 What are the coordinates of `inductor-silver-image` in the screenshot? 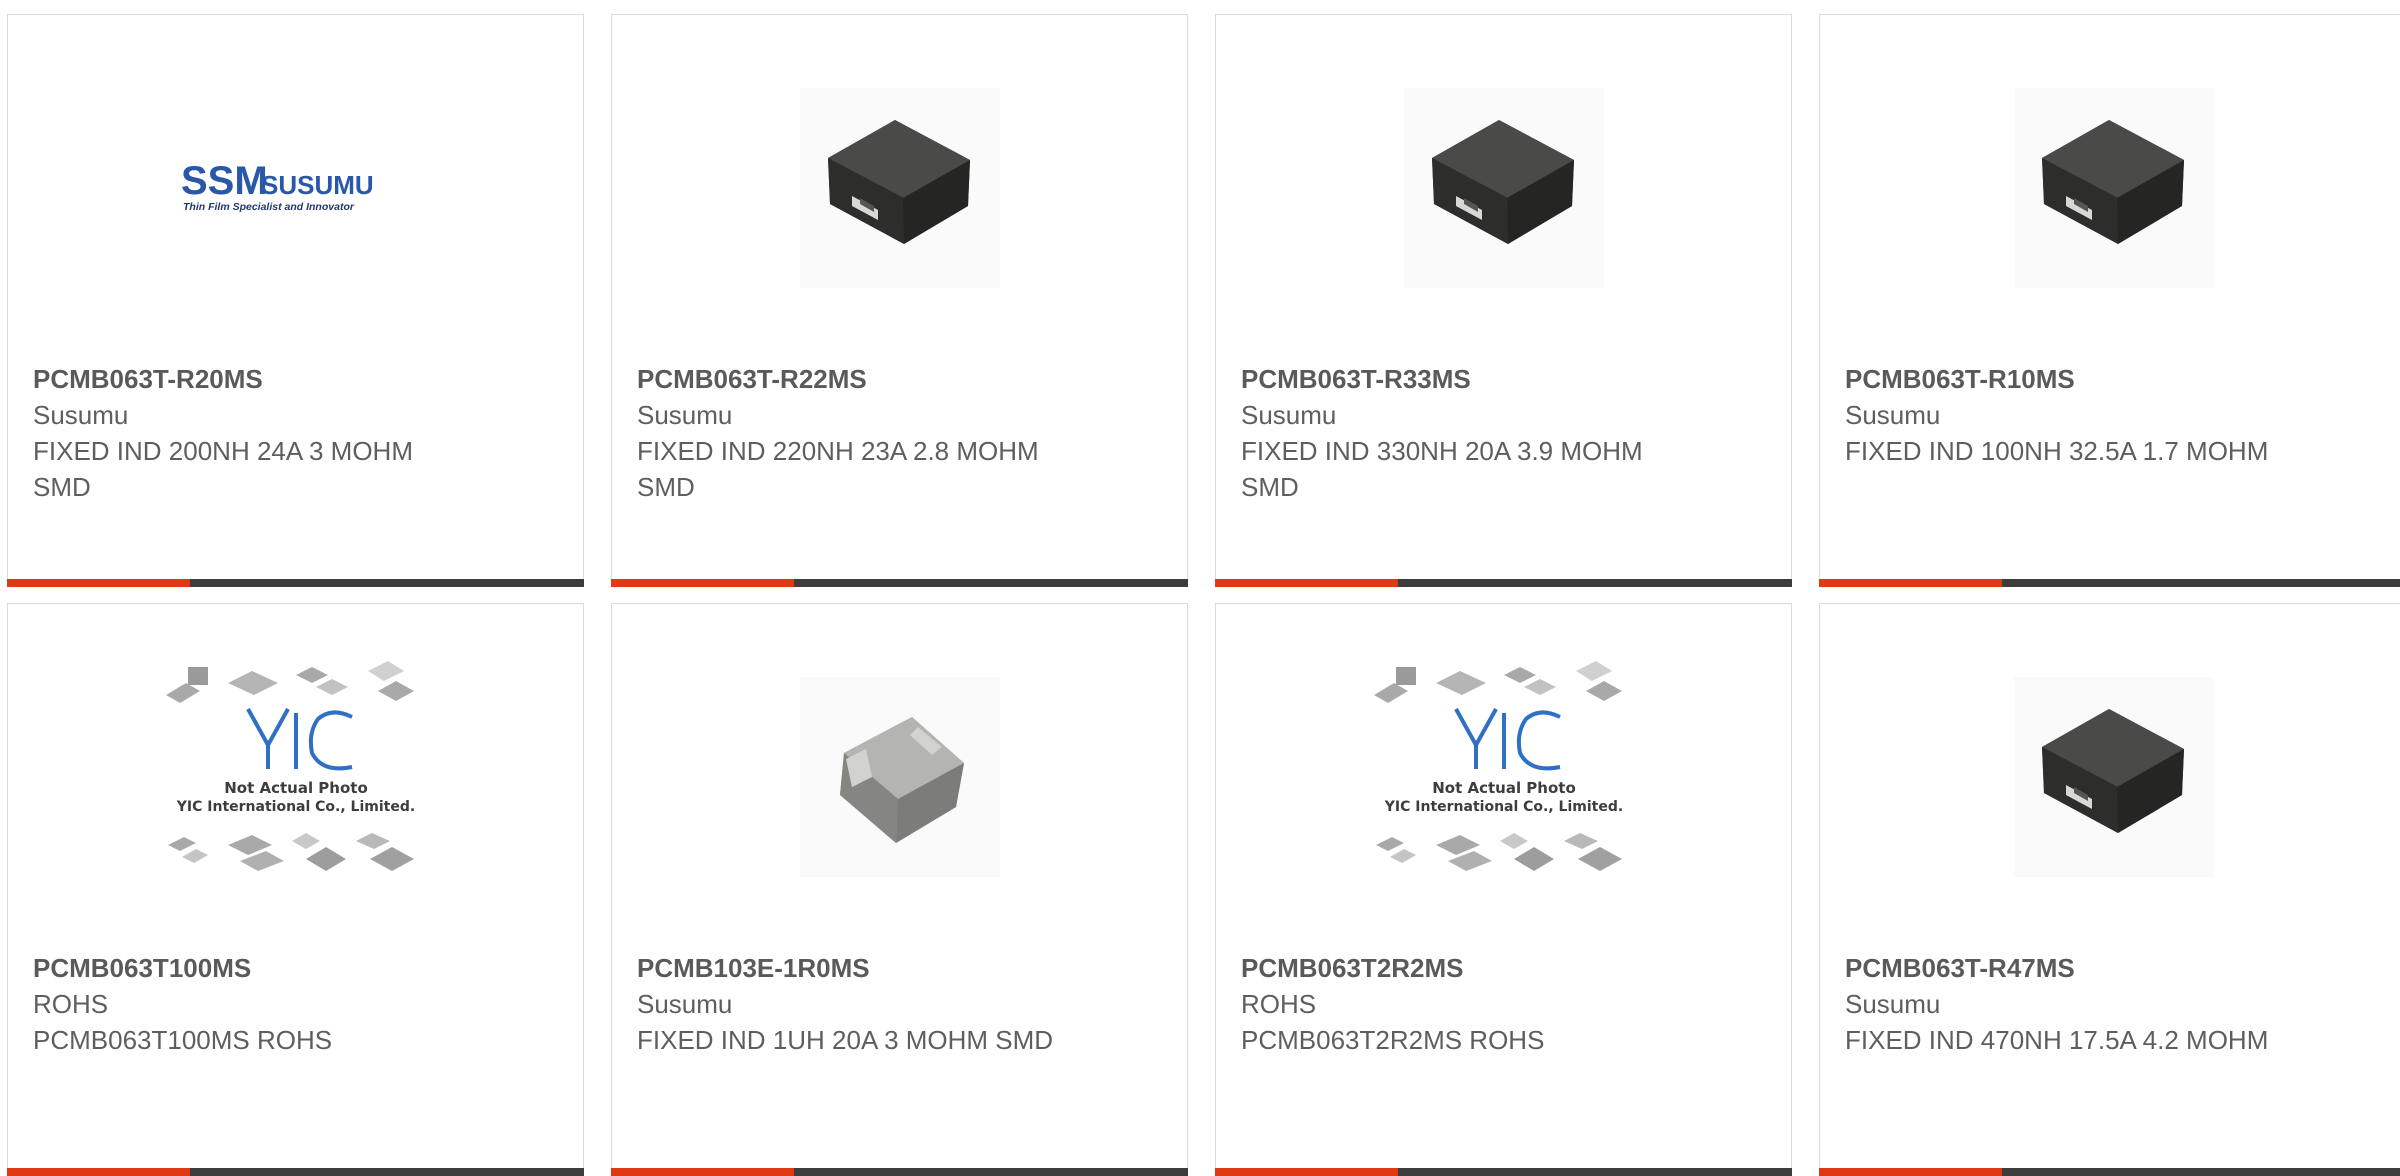 It's located at (899, 776).